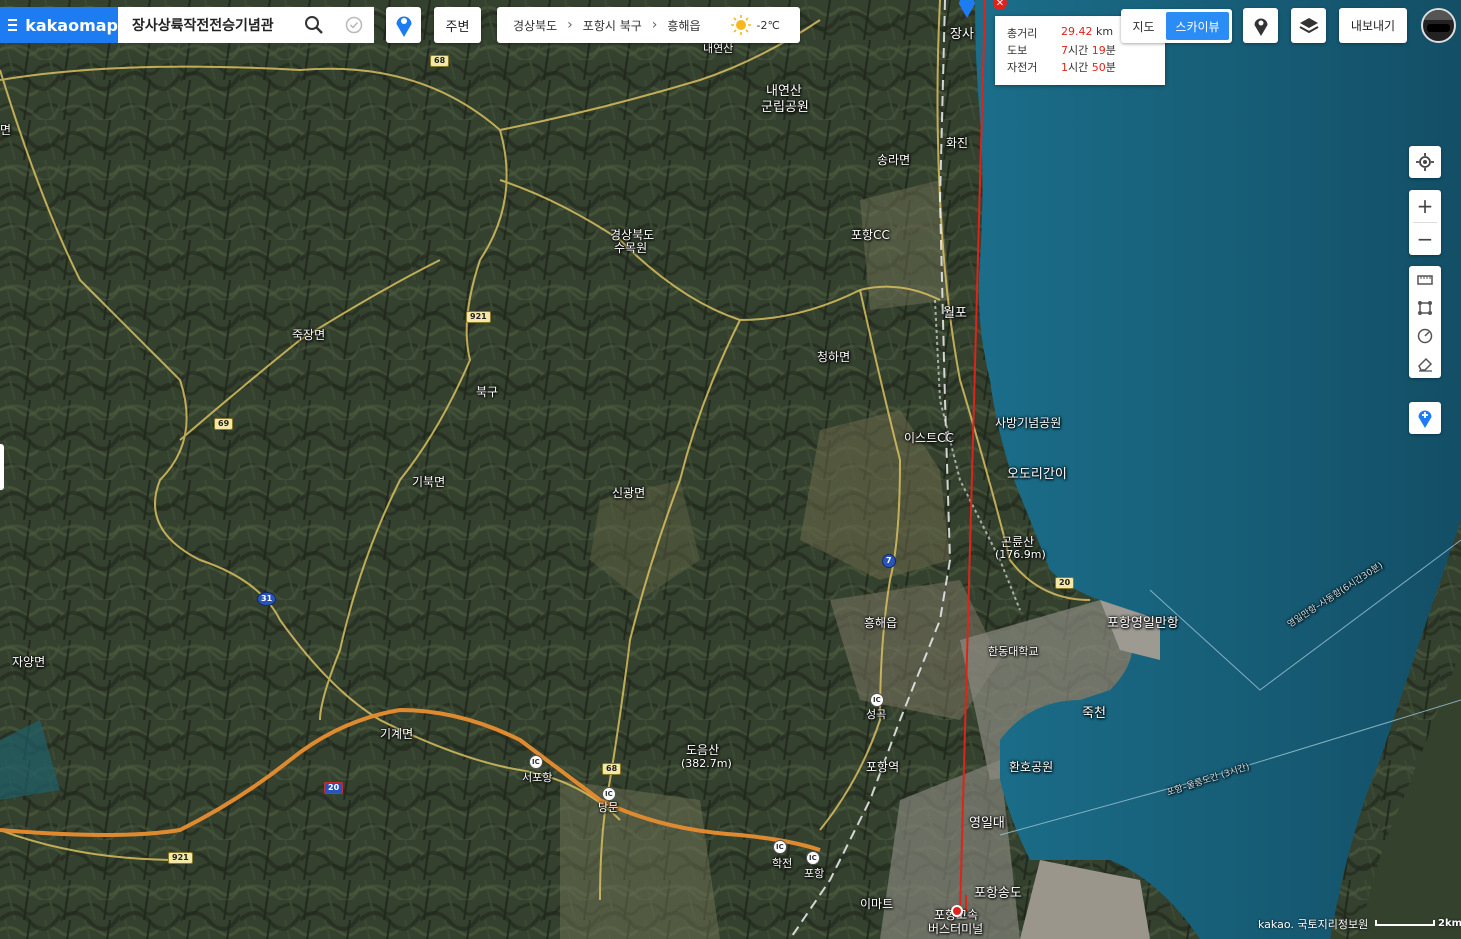 This screenshot has width=1461, height=939. What do you see at coordinates (629, 493) in the screenshot?
I see `label-singwang: 신광면` at bounding box center [629, 493].